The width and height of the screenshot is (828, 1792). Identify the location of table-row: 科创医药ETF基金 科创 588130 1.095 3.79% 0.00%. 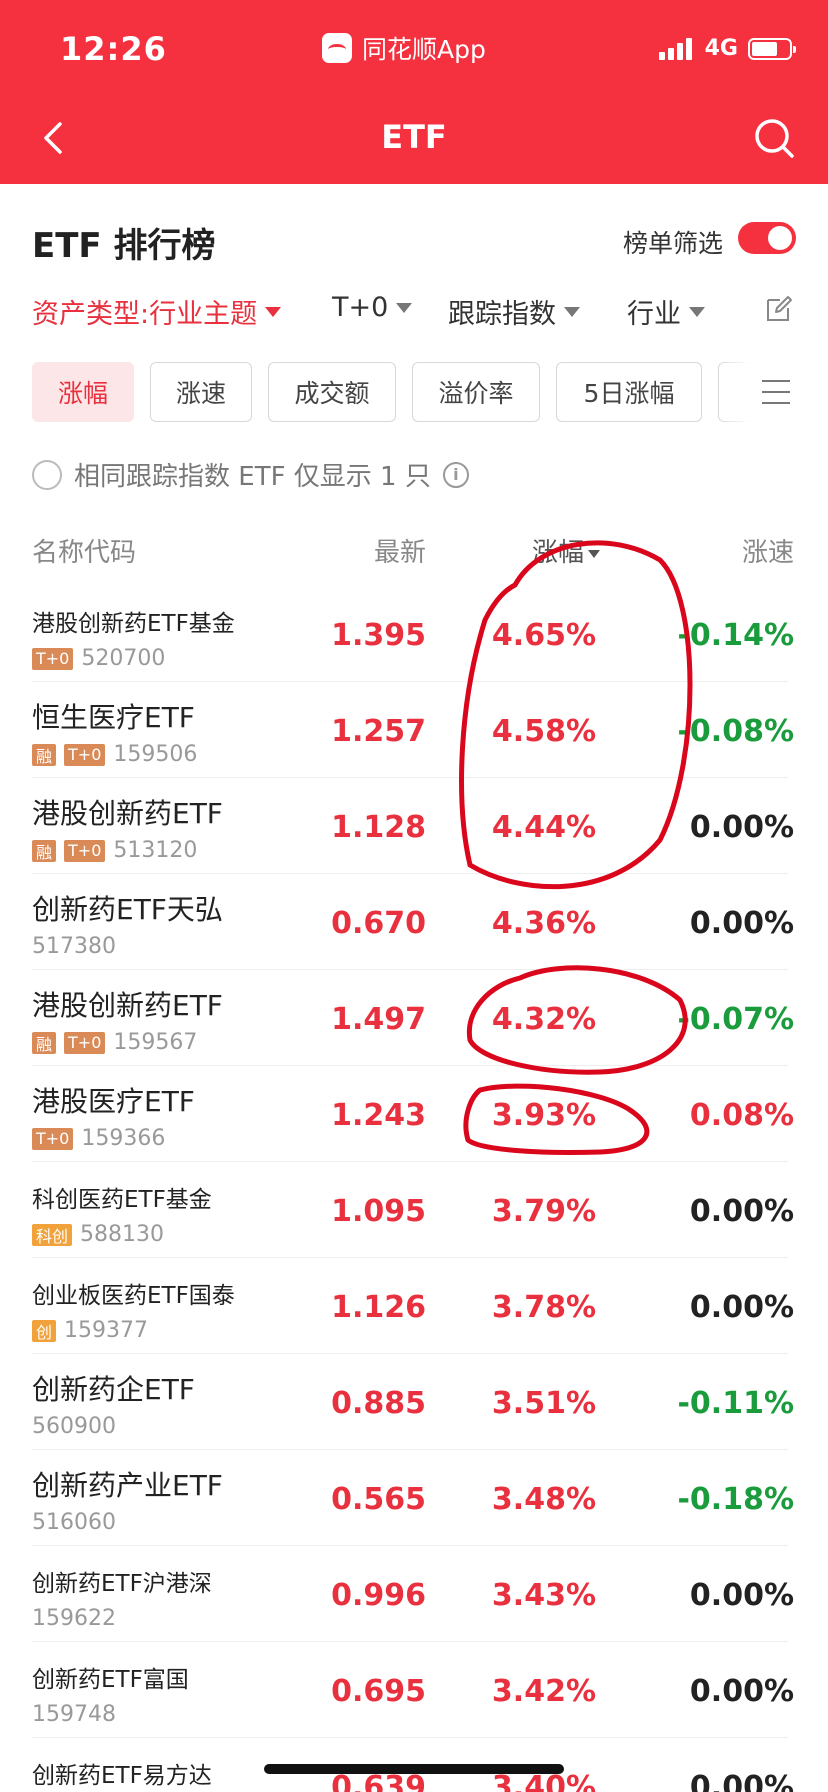
(414, 1210).